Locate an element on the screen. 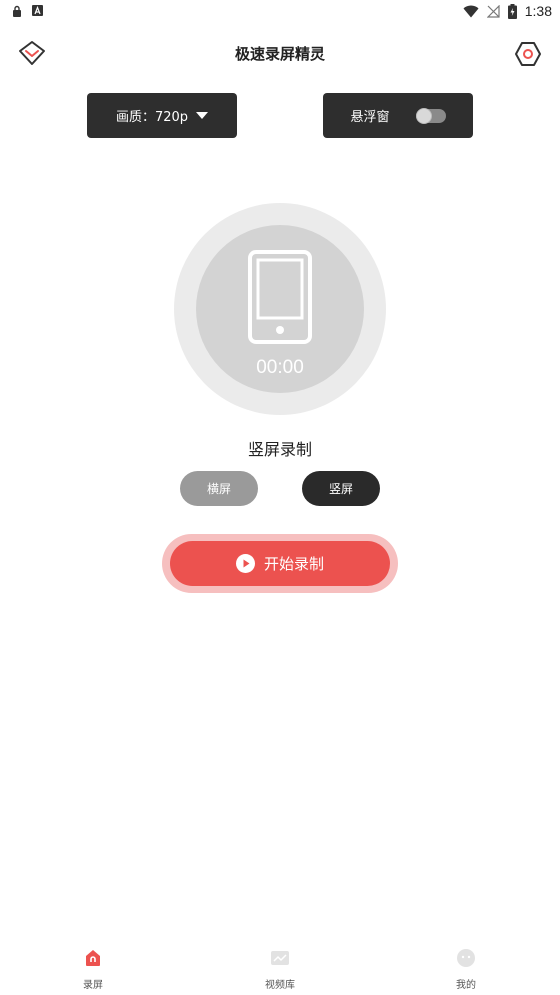  landscape-option: 横屏 is located at coordinates (219, 488).